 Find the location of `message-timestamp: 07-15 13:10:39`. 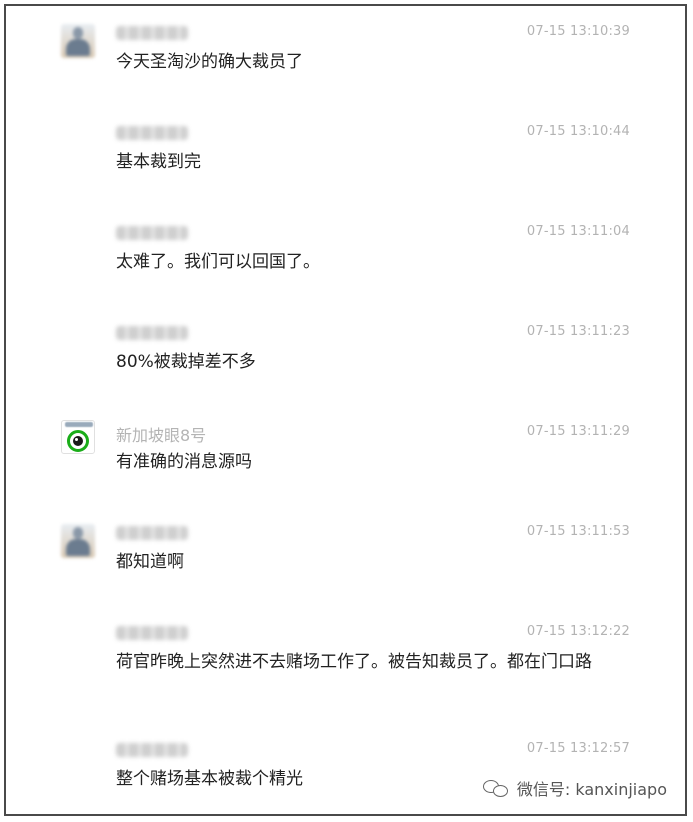

message-timestamp: 07-15 13:10:39 is located at coordinates (578, 31).